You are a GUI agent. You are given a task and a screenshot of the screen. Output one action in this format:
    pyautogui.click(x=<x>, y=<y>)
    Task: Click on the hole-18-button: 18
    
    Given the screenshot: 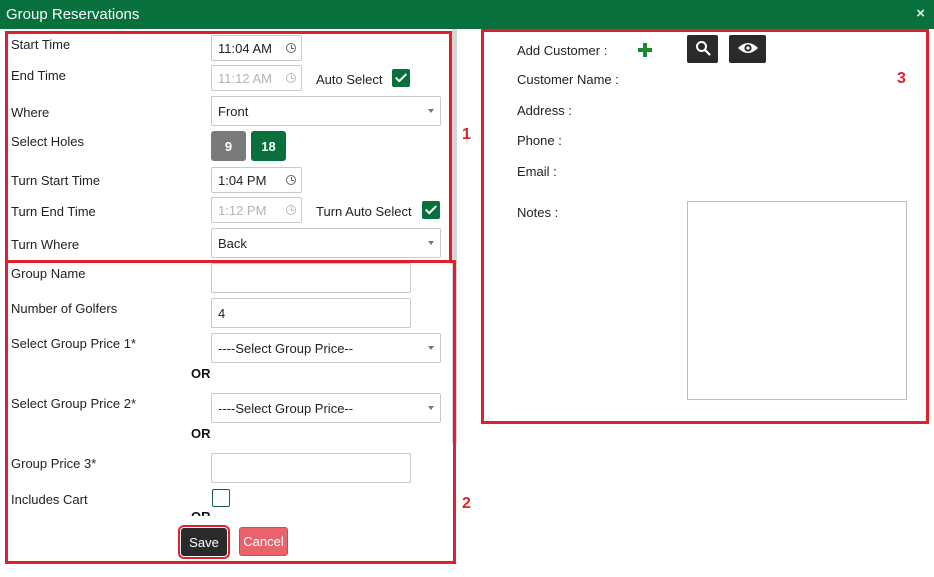 What is the action you would take?
    pyautogui.click(x=268, y=146)
    